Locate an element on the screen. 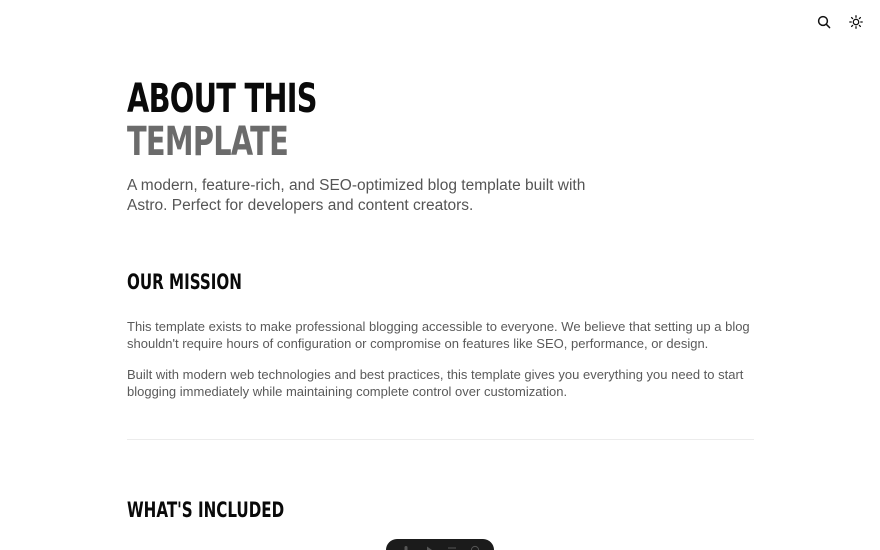  globe-icon is located at coordinates (475, 547).